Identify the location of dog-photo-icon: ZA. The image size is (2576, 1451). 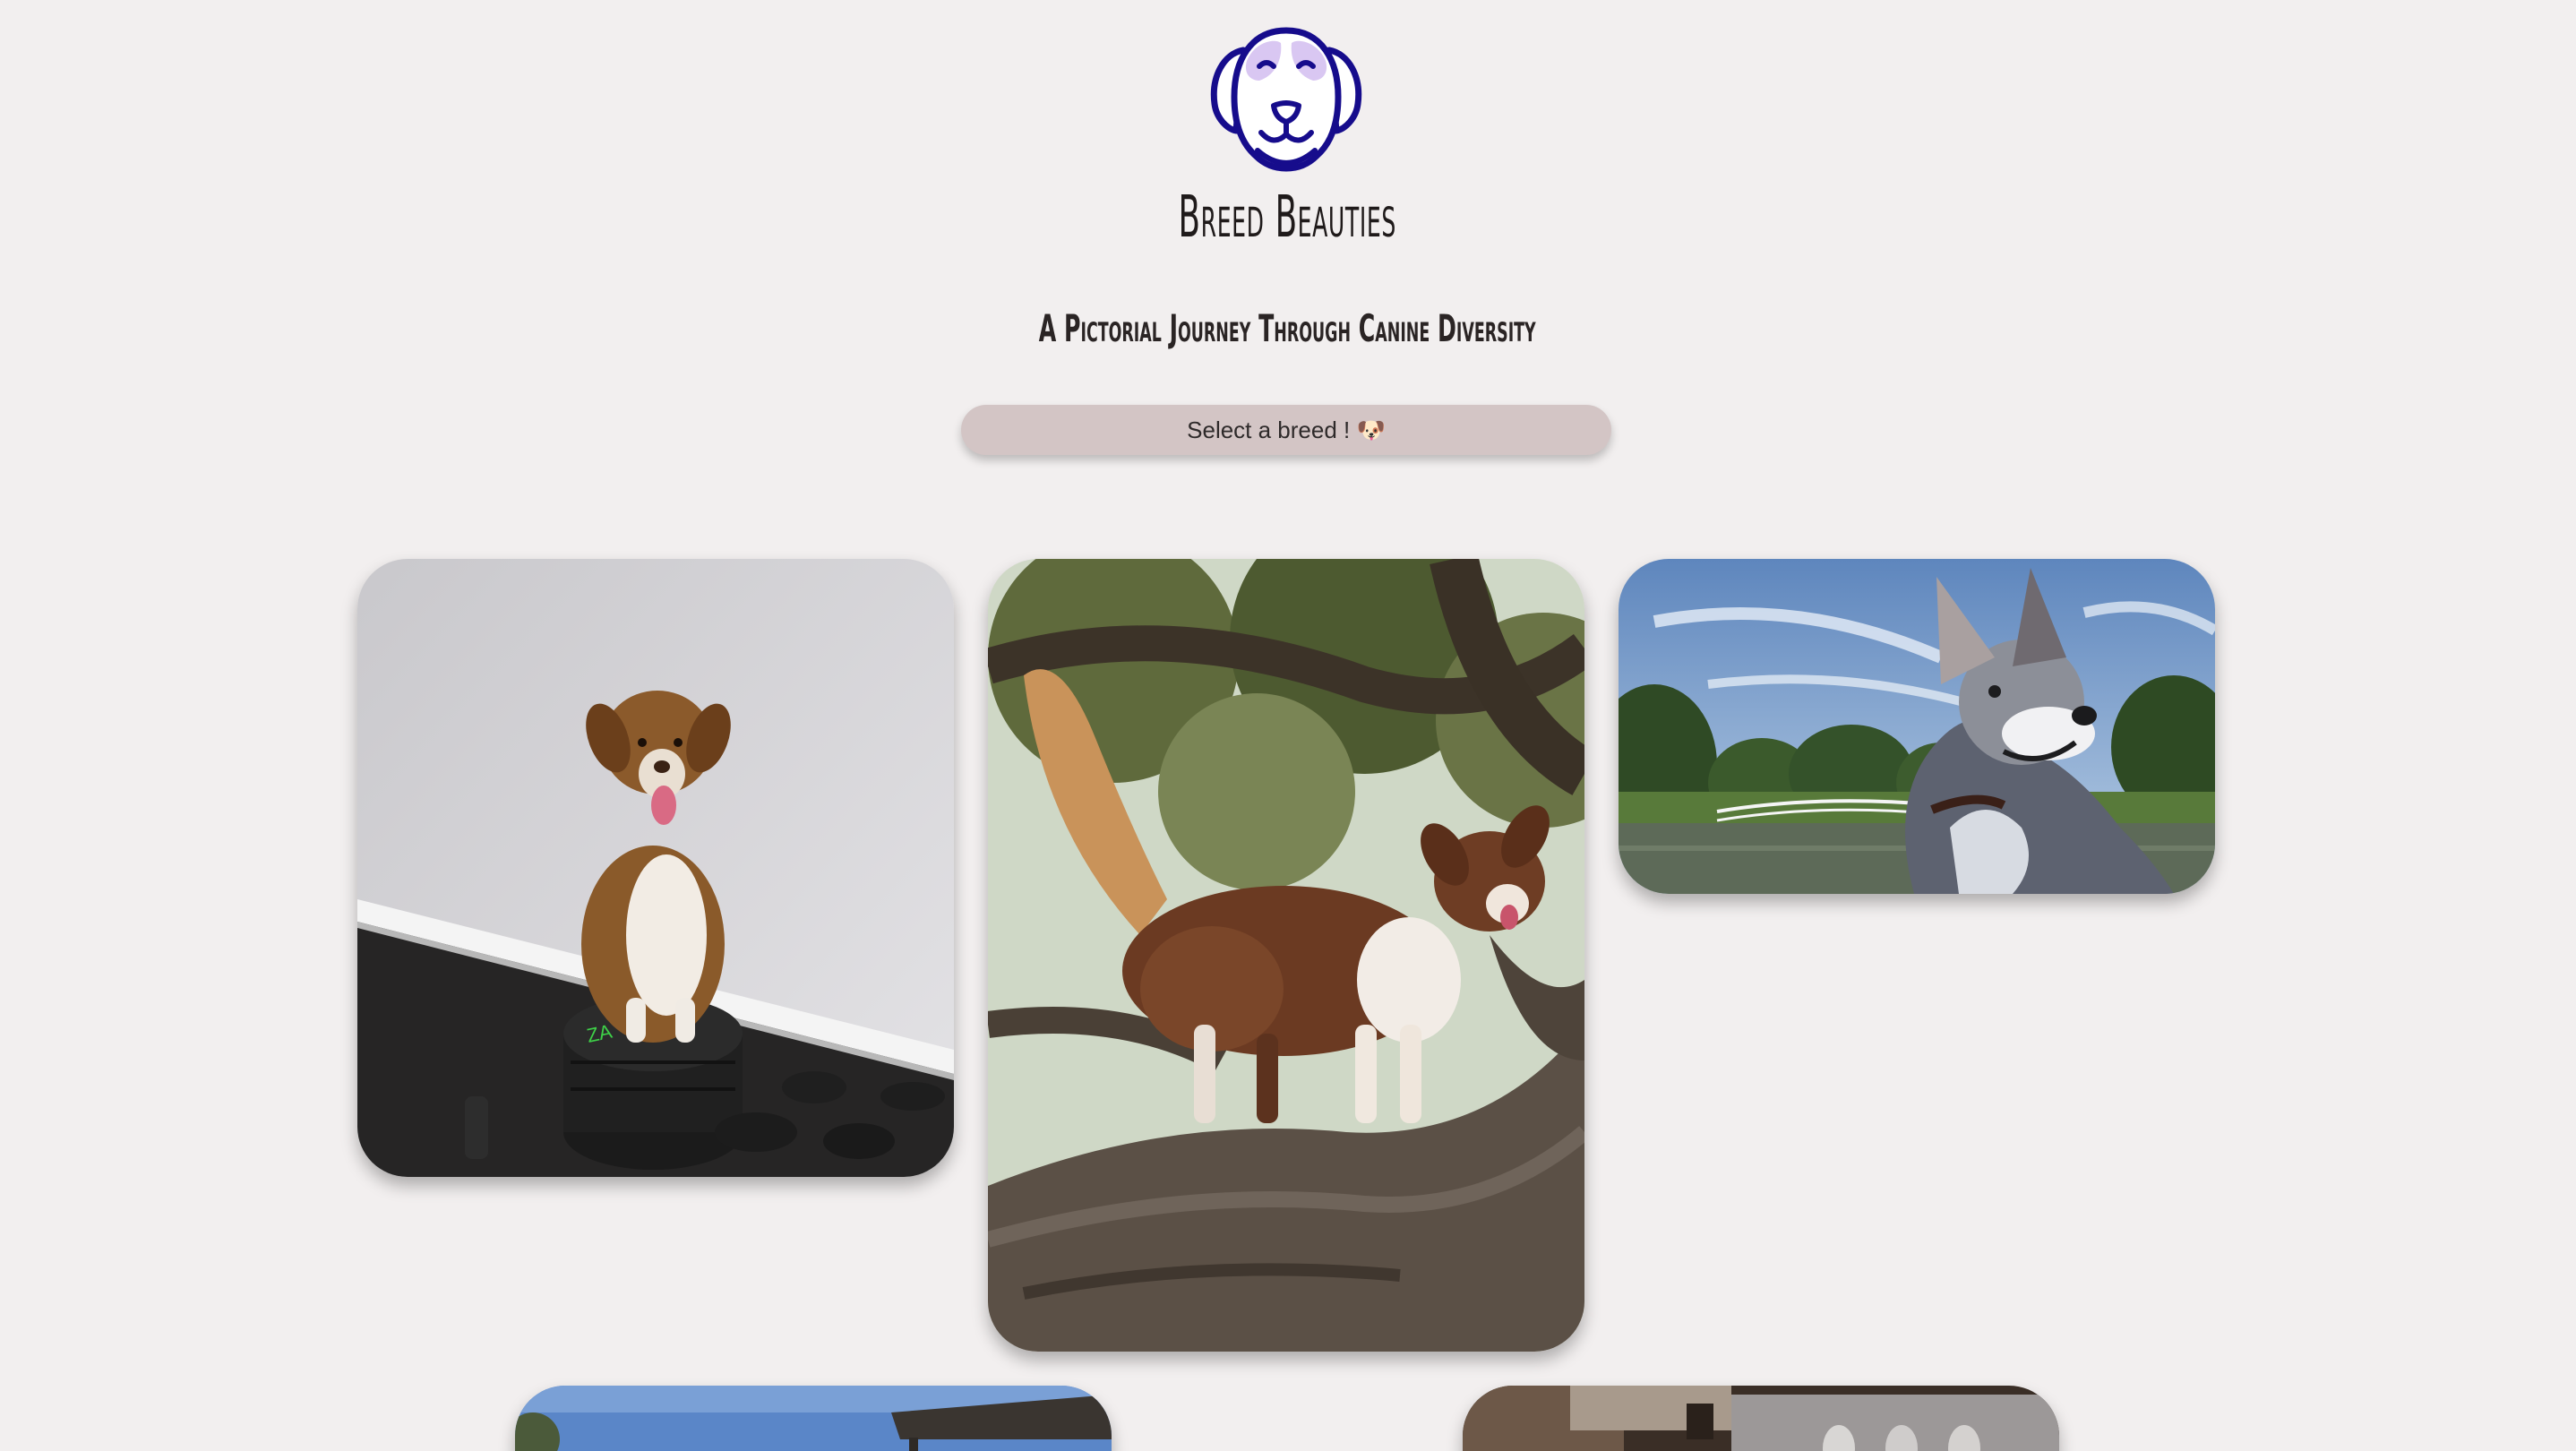
(655, 868).